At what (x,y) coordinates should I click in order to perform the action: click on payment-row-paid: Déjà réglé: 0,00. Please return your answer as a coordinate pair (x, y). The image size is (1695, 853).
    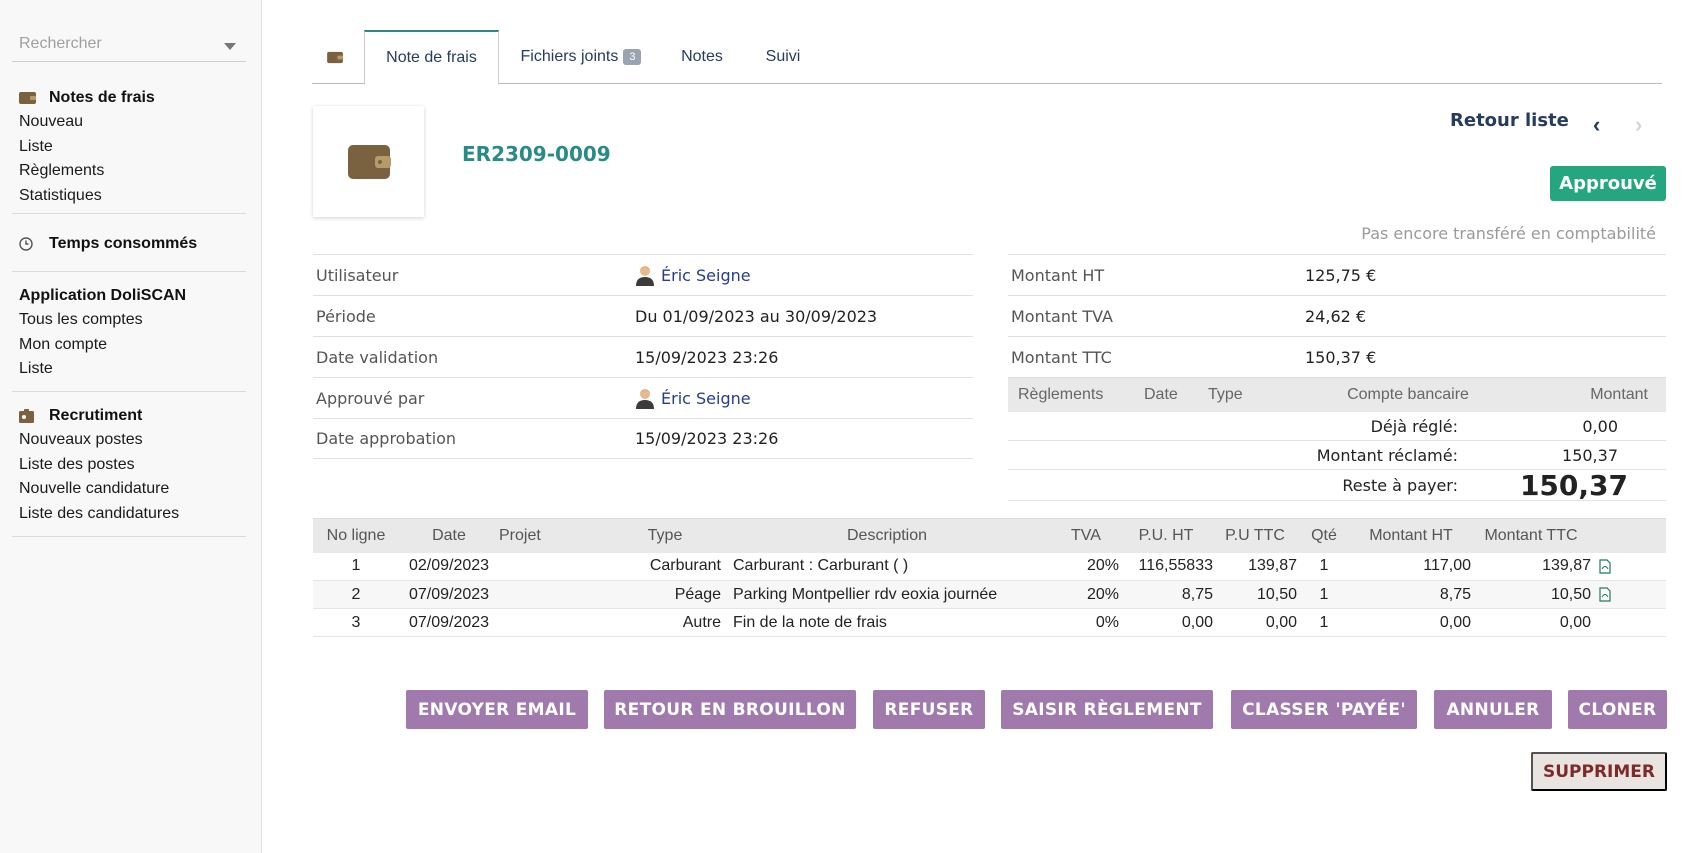
    Looking at the image, I should click on (1337, 426).